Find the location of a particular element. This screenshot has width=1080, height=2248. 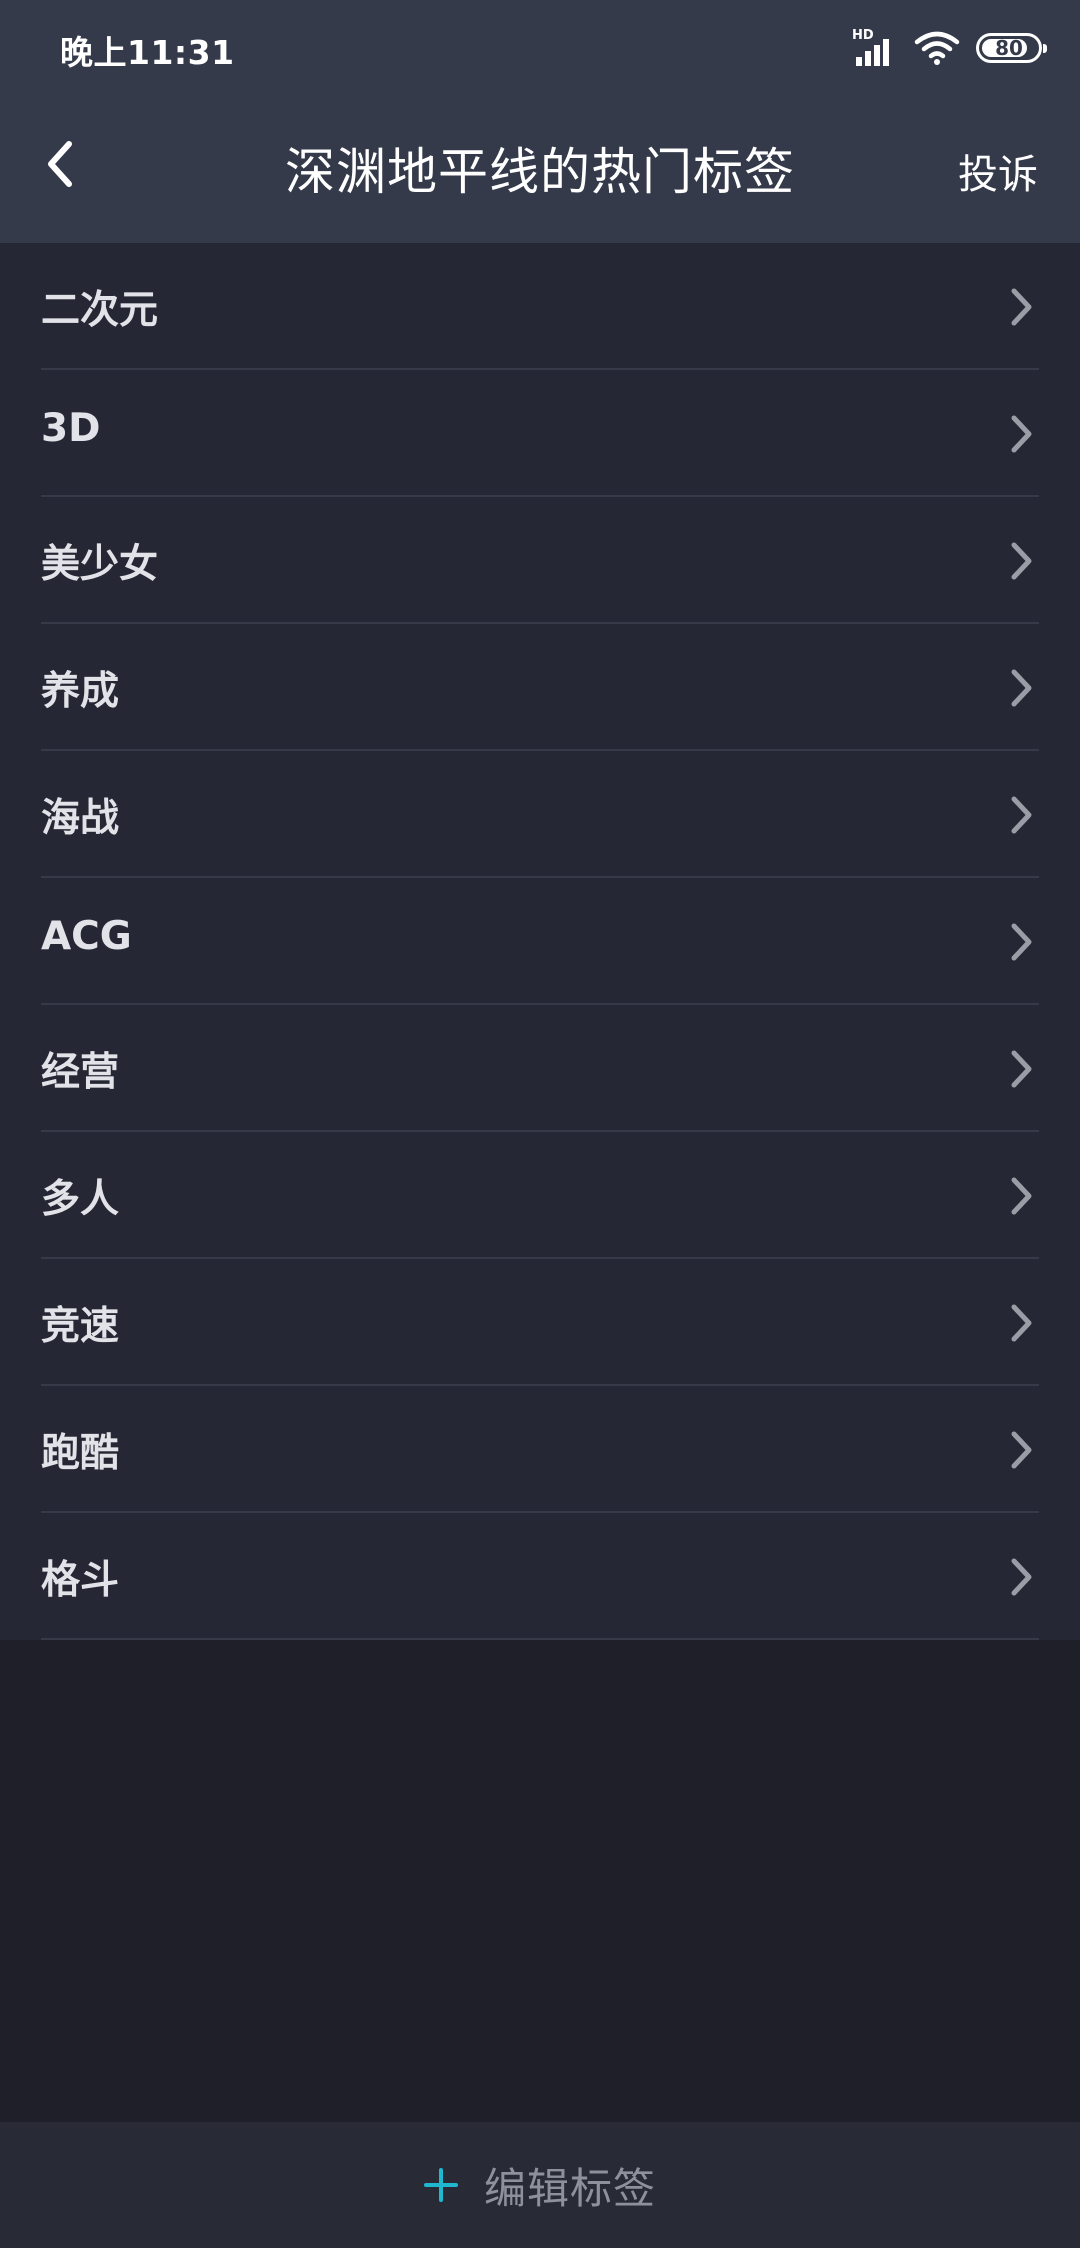

tag-label: 经营 is located at coordinates (80, 1072).